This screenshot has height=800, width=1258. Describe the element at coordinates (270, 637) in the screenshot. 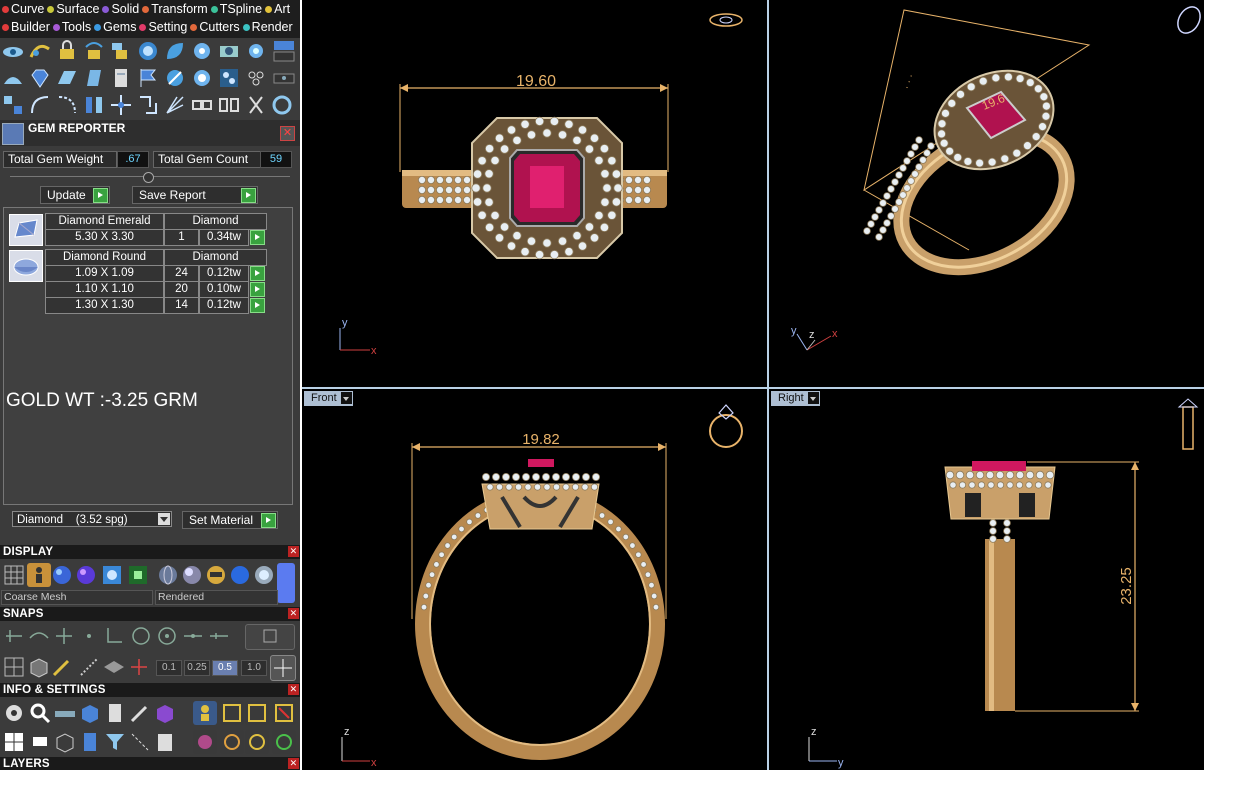

I see `snap-search-icon` at that location.